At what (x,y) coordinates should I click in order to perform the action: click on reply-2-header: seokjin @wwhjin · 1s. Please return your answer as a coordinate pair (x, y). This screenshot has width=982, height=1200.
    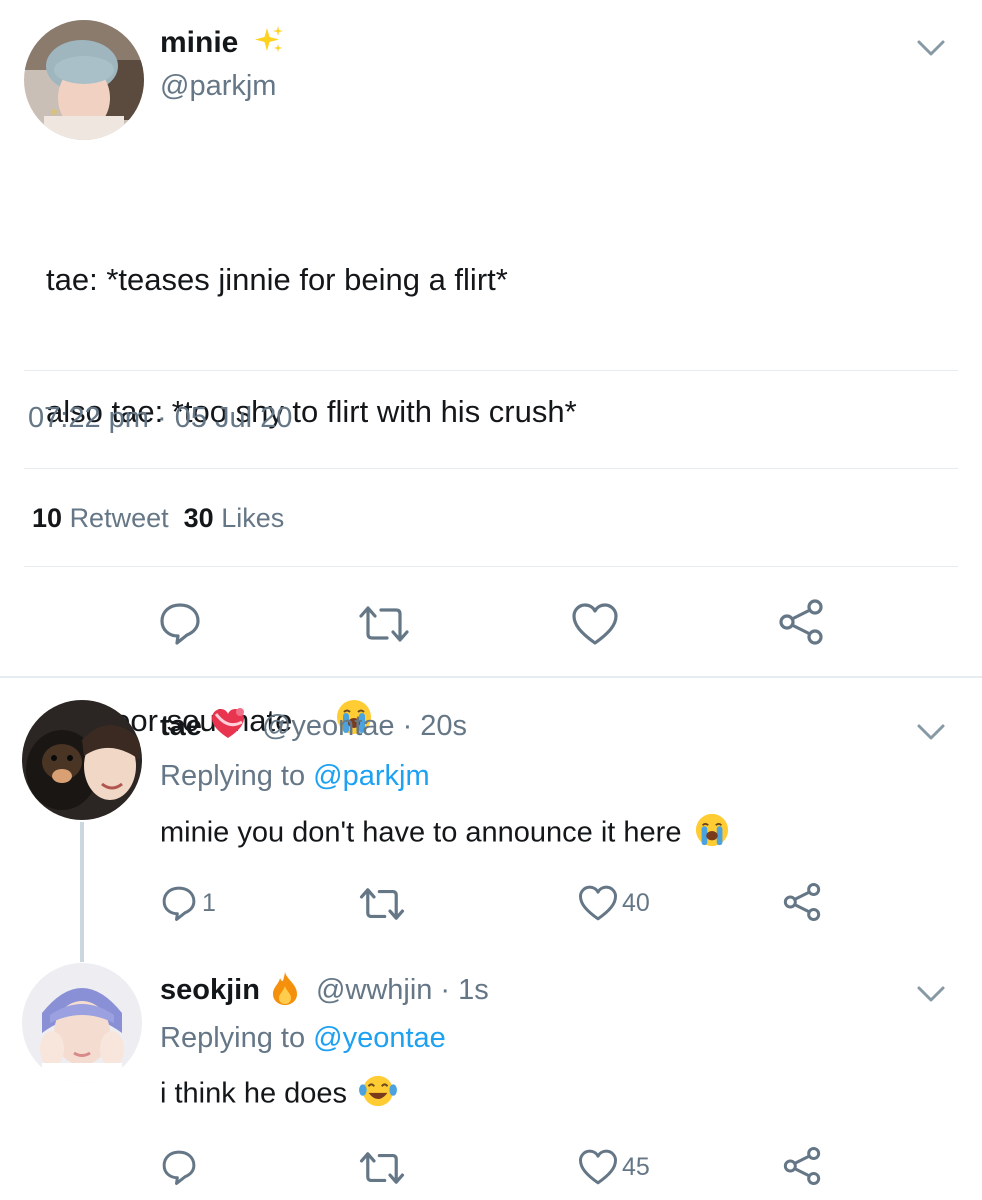
    Looking at the image, I should click on (324, 990).